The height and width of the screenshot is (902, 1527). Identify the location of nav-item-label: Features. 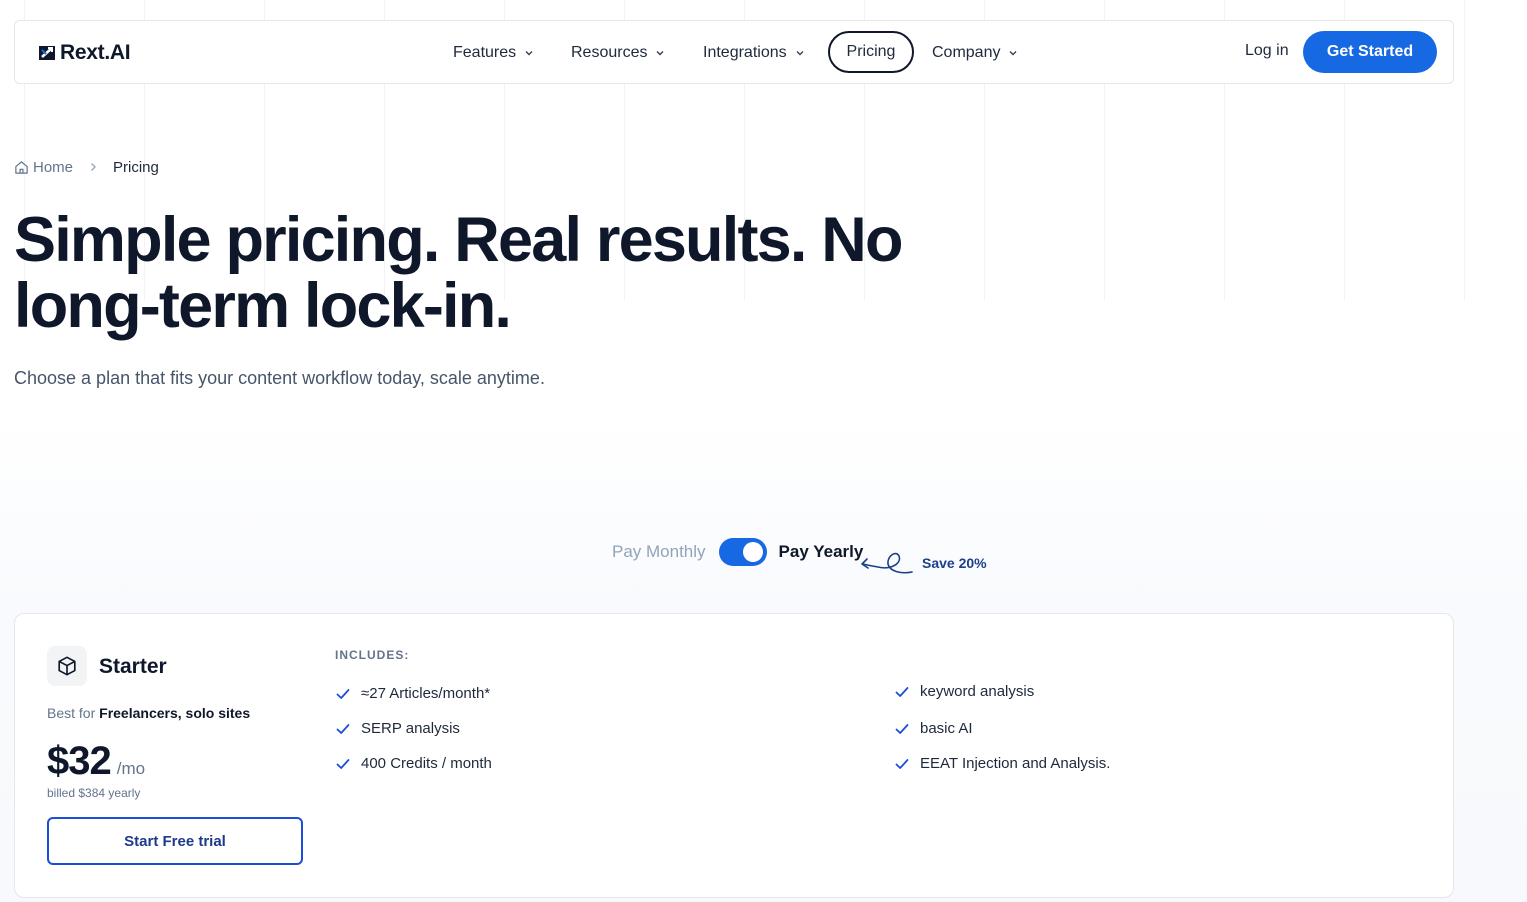
(485, 52).